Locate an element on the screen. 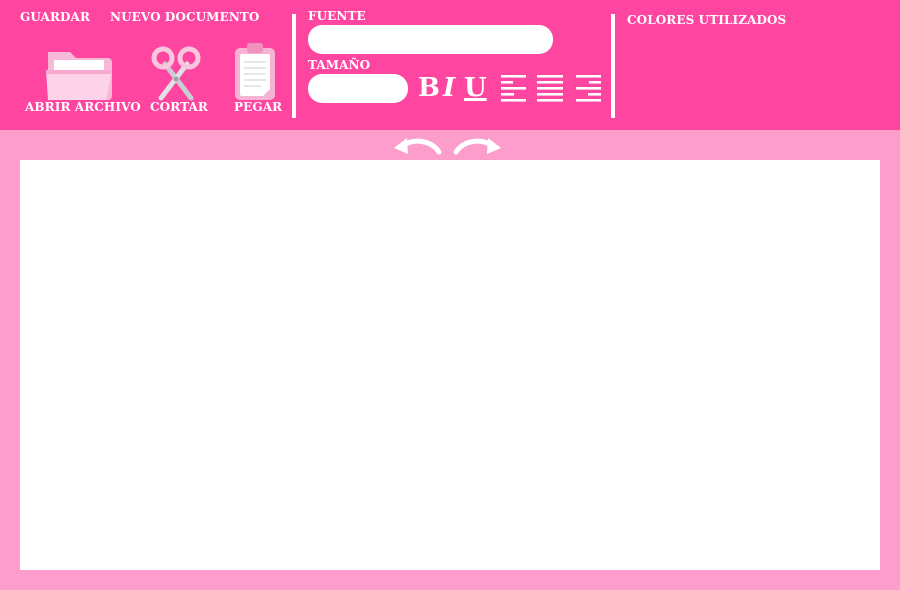 This screenshot has height=590, width=900. open-file-label: ABRIR ARCHIVO is located at coordinates (83, 107).